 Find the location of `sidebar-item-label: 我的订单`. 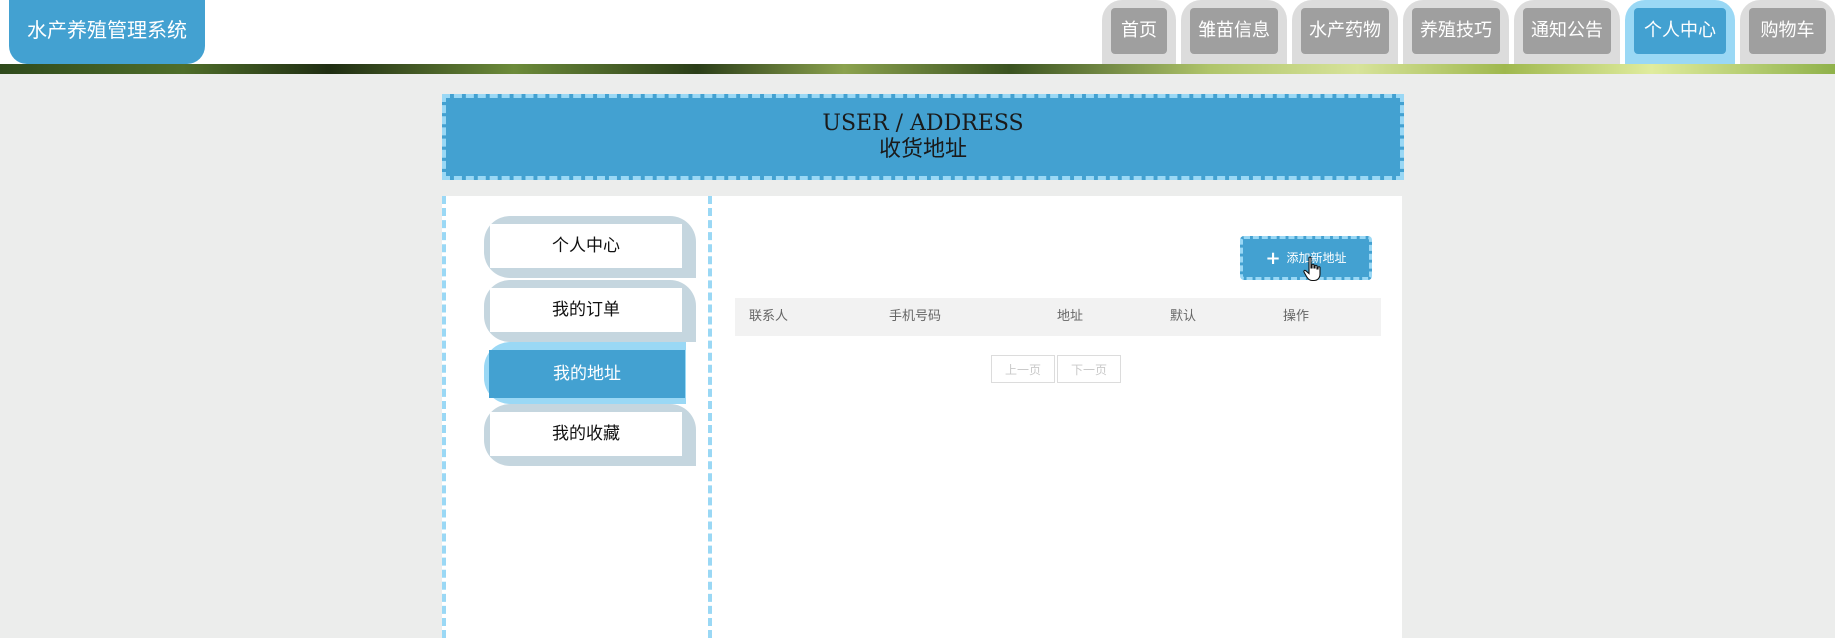

sidebar-item-label: 我的订单 is located at coordinates (586, 310).